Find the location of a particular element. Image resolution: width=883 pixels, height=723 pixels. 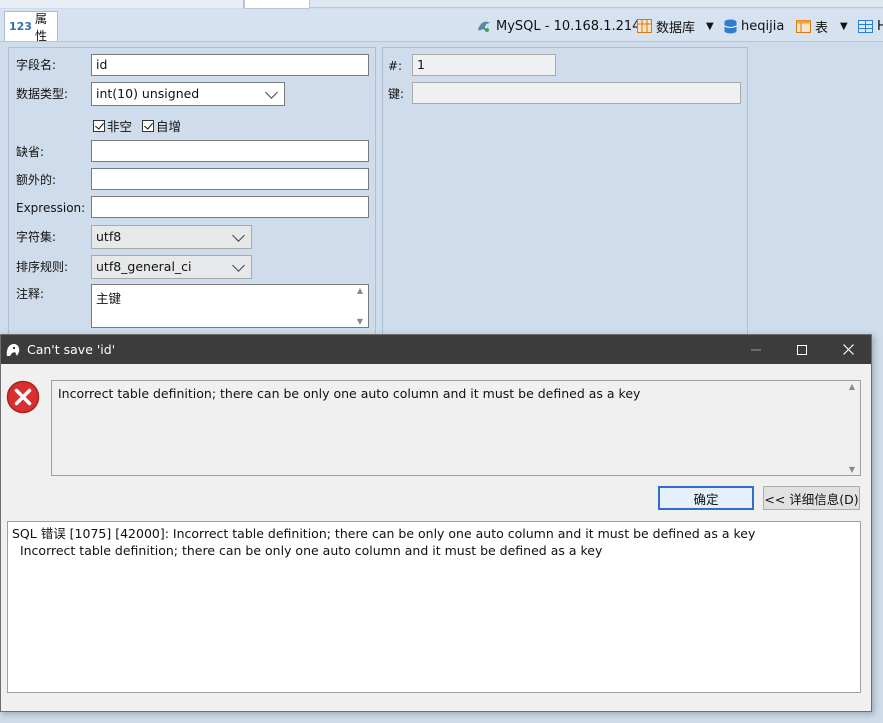

key-field is located at coordinates (576, 93).